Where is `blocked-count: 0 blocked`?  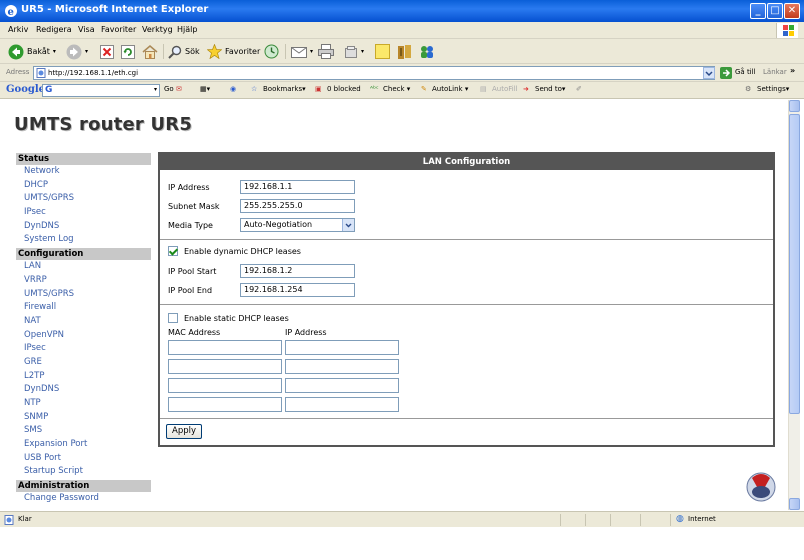 blocked-count: 0 blocked is located at coordinates (344, 89).